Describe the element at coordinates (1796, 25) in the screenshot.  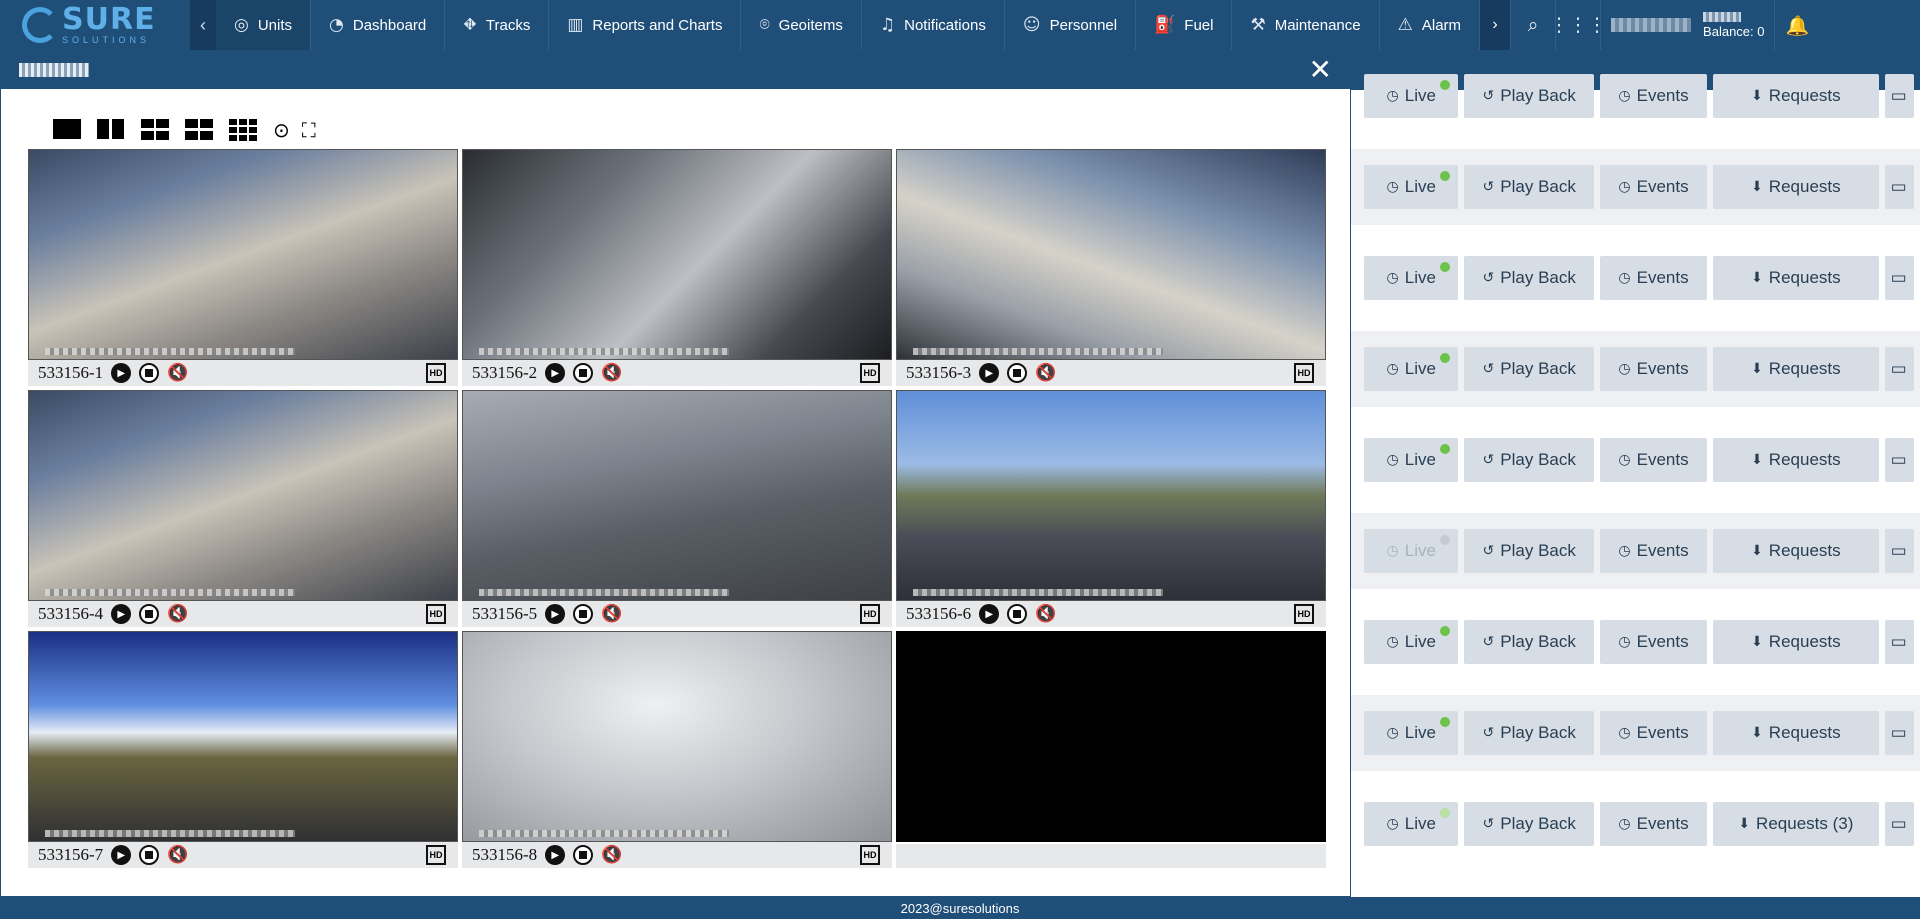
I see `notifications-bell-button: 🔔` at that location.